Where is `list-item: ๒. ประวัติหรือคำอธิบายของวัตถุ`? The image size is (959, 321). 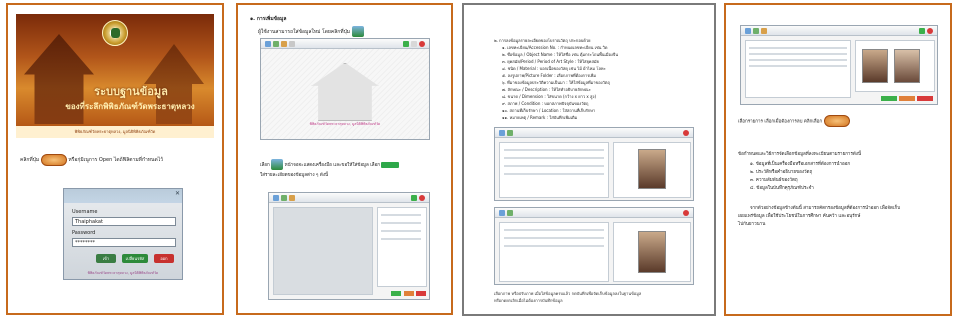
list-item: ๒. ประวัติหรือคำอธิบายของวัตถุ is located at coordinates (781, 172).